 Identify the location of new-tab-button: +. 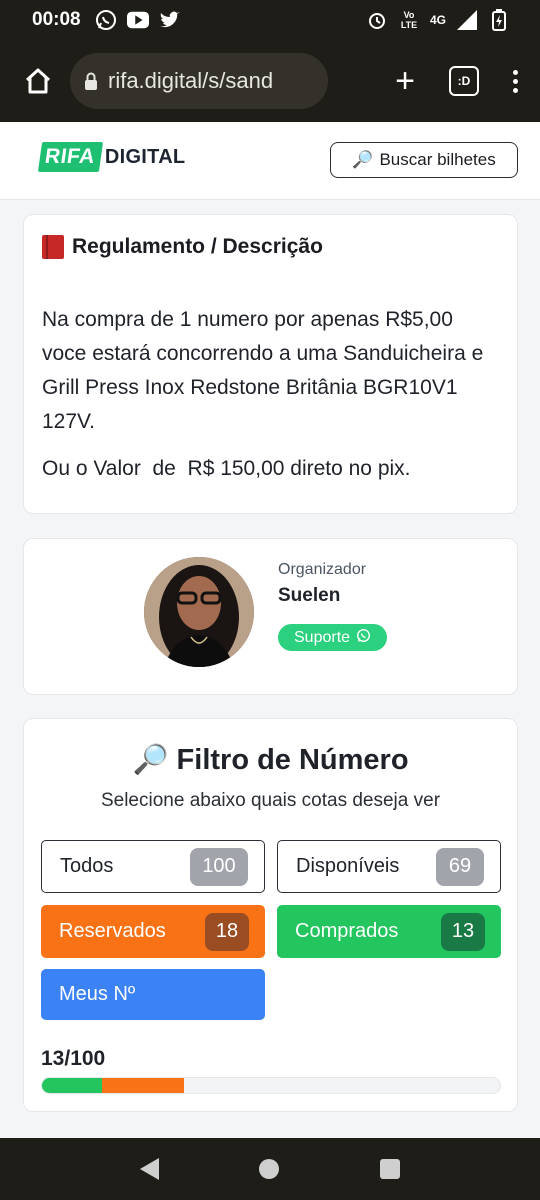
(405, 81).